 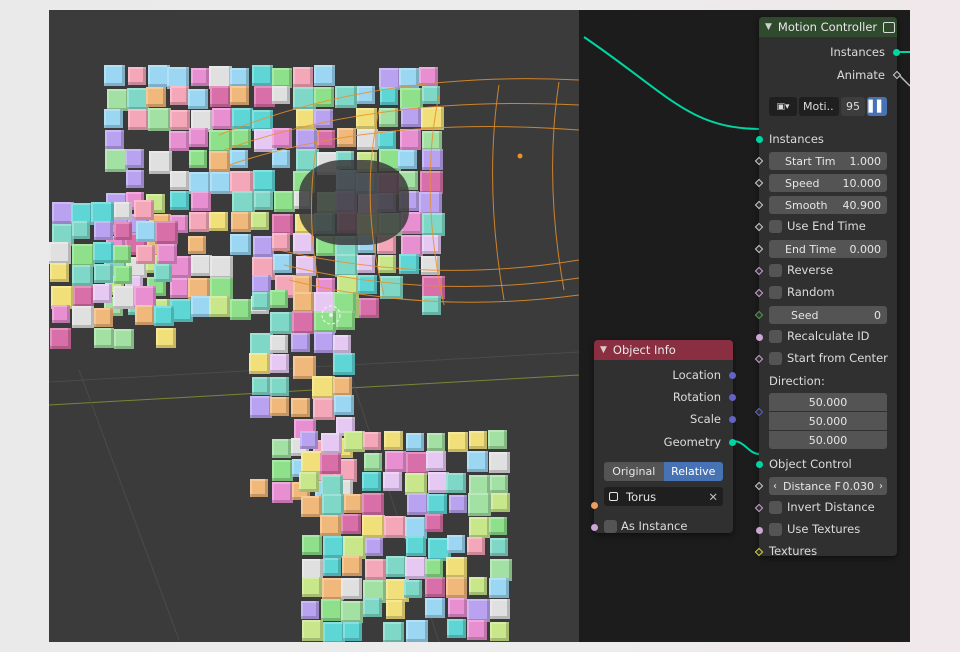 I want to click on direction-y-field: 50.000, so click(x=828, y=421).